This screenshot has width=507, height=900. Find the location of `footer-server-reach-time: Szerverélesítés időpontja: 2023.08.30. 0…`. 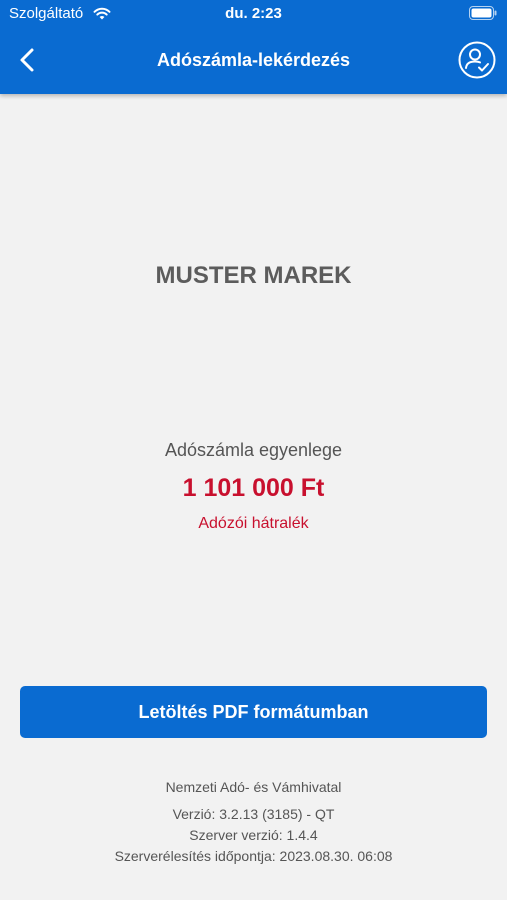

footer-server-reach-time: Szerverélesítés időpontja: 2023.08.30. 0… is located at coordinates (253, 856).